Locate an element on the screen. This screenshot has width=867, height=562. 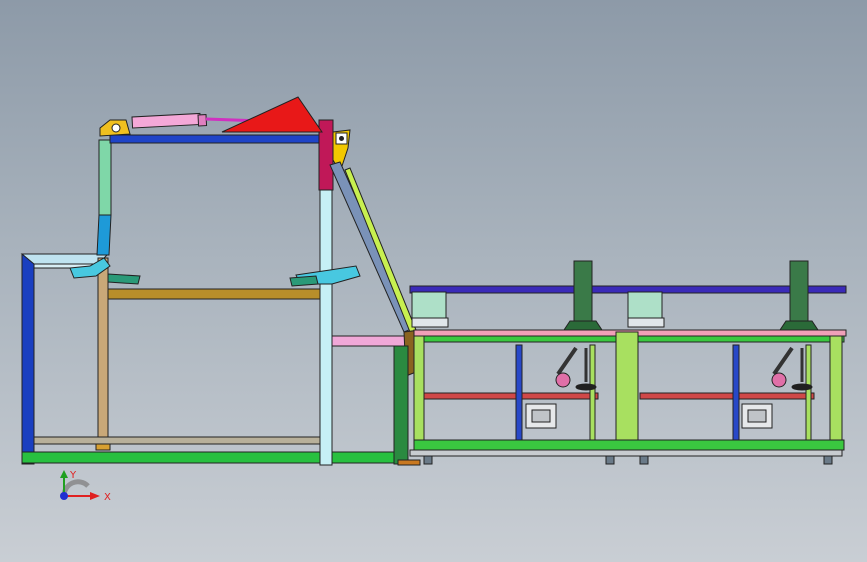
triad-x-label: X is located at coordinates (107, 497).